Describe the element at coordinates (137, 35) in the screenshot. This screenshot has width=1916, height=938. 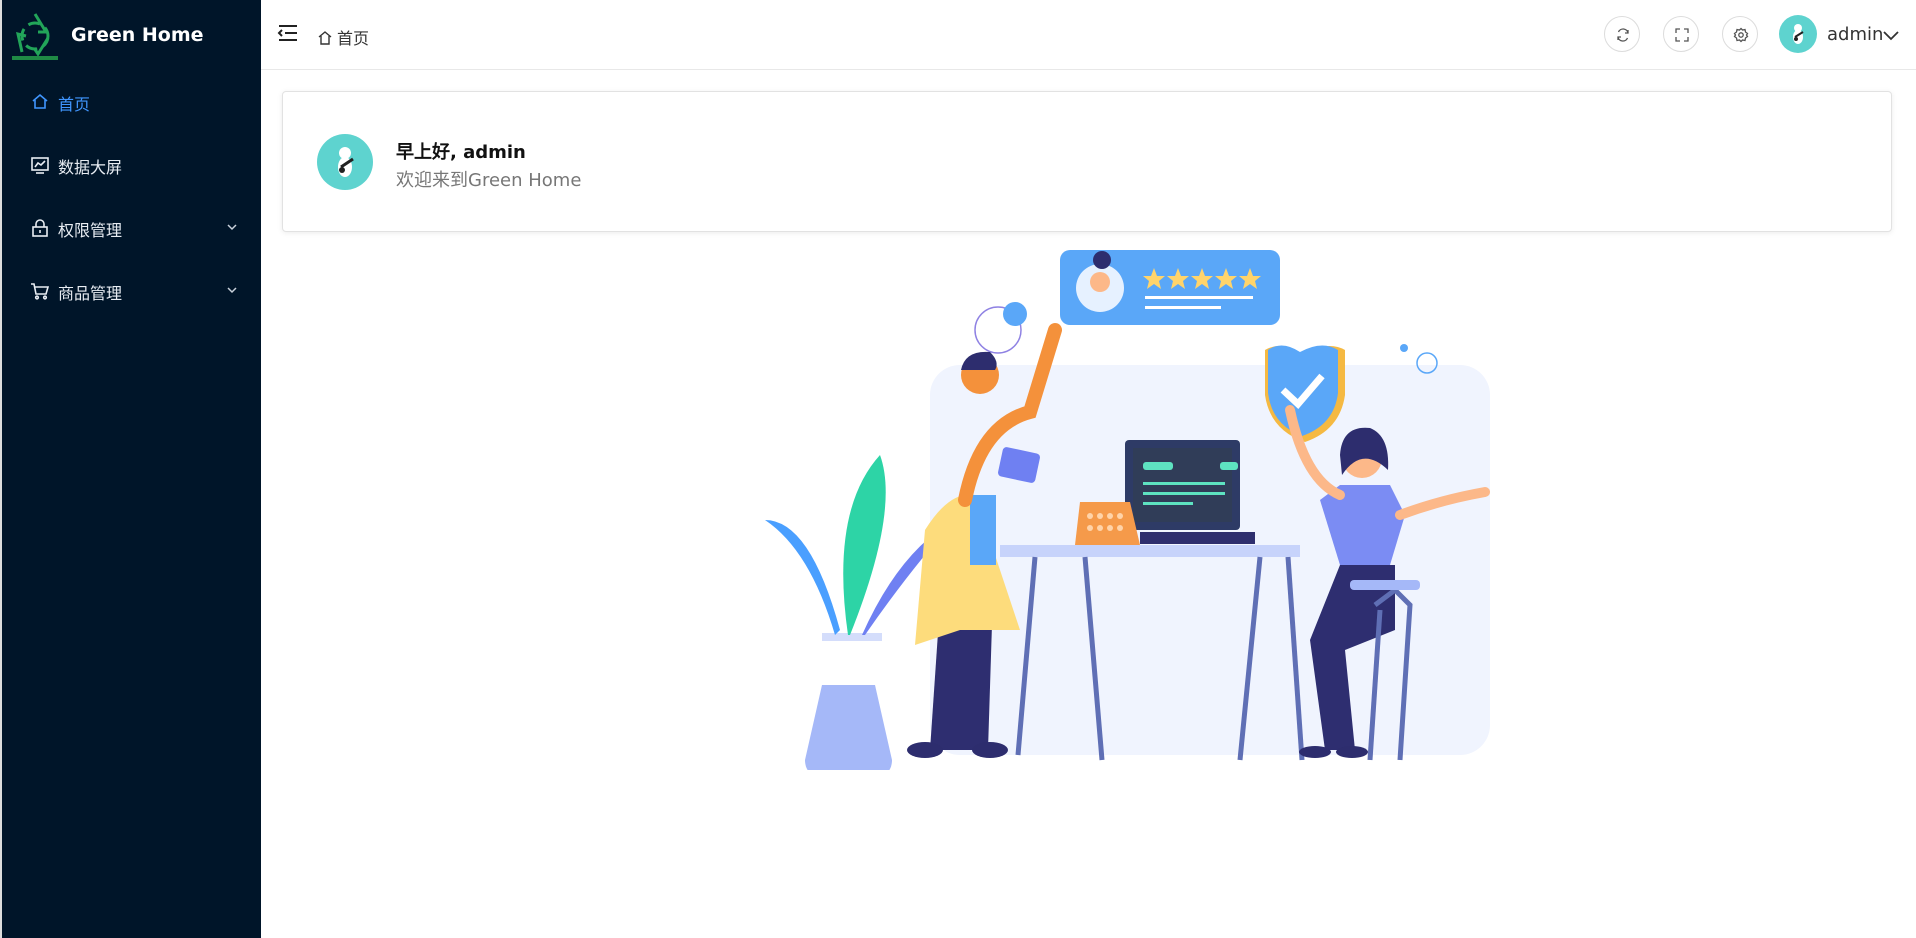
I see `brand-title: Green Home` at that location.